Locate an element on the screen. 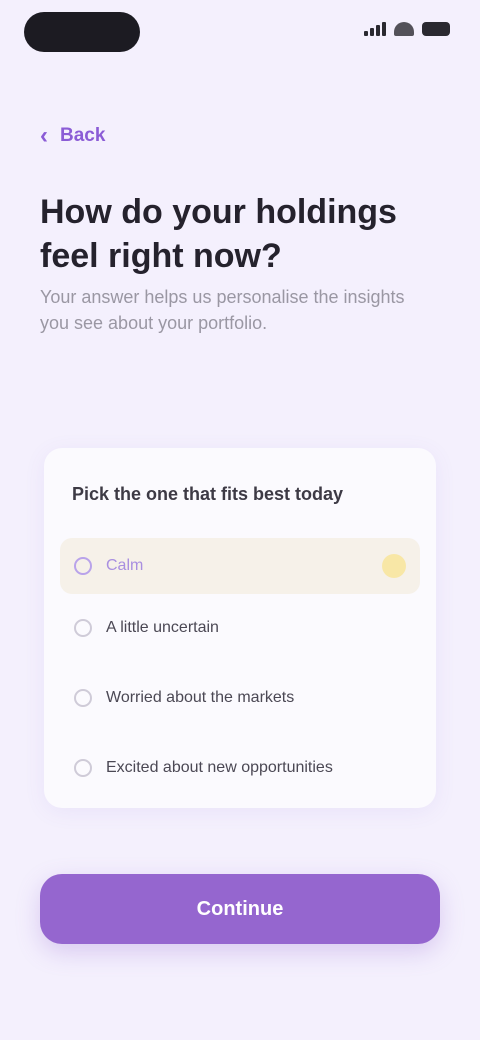 This screenshot has width=480, height=1040. option-label: Calm is located at coordinates (125, 565).